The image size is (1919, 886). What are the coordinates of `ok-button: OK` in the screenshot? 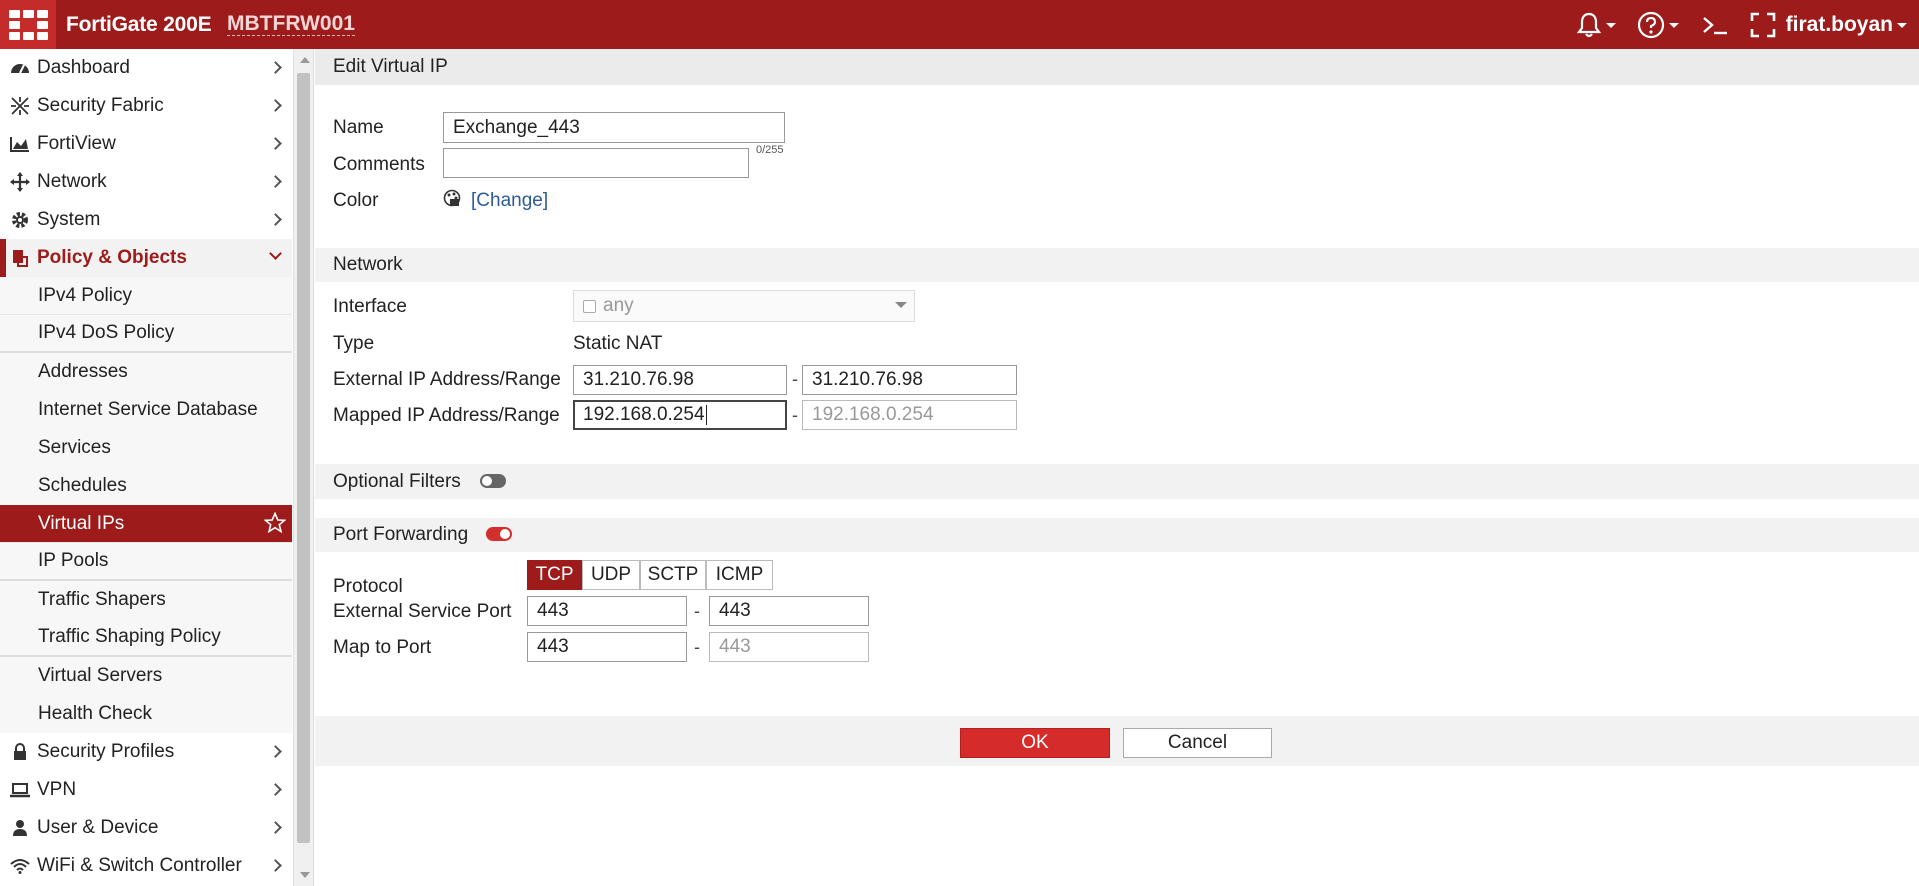 It's located at (1035, 743).